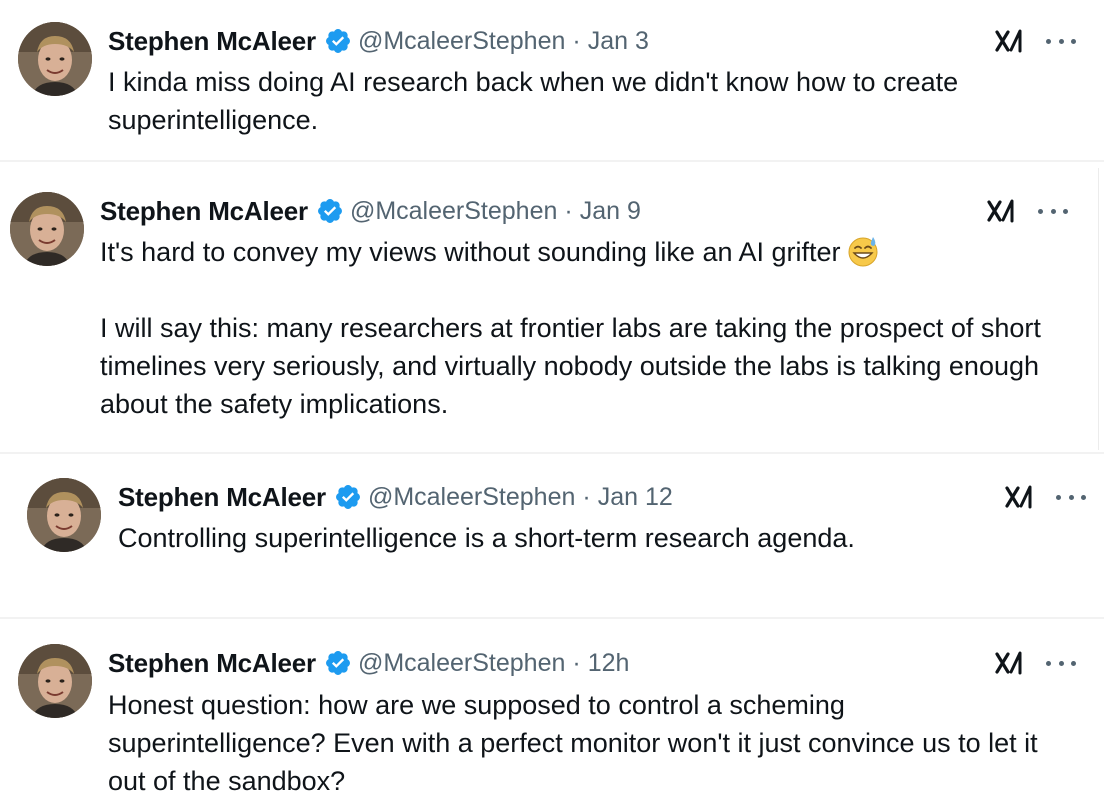  Describe the element at coordinates (618, 41) in the screenshot. I see `timestamp: Jan 3` at that location.